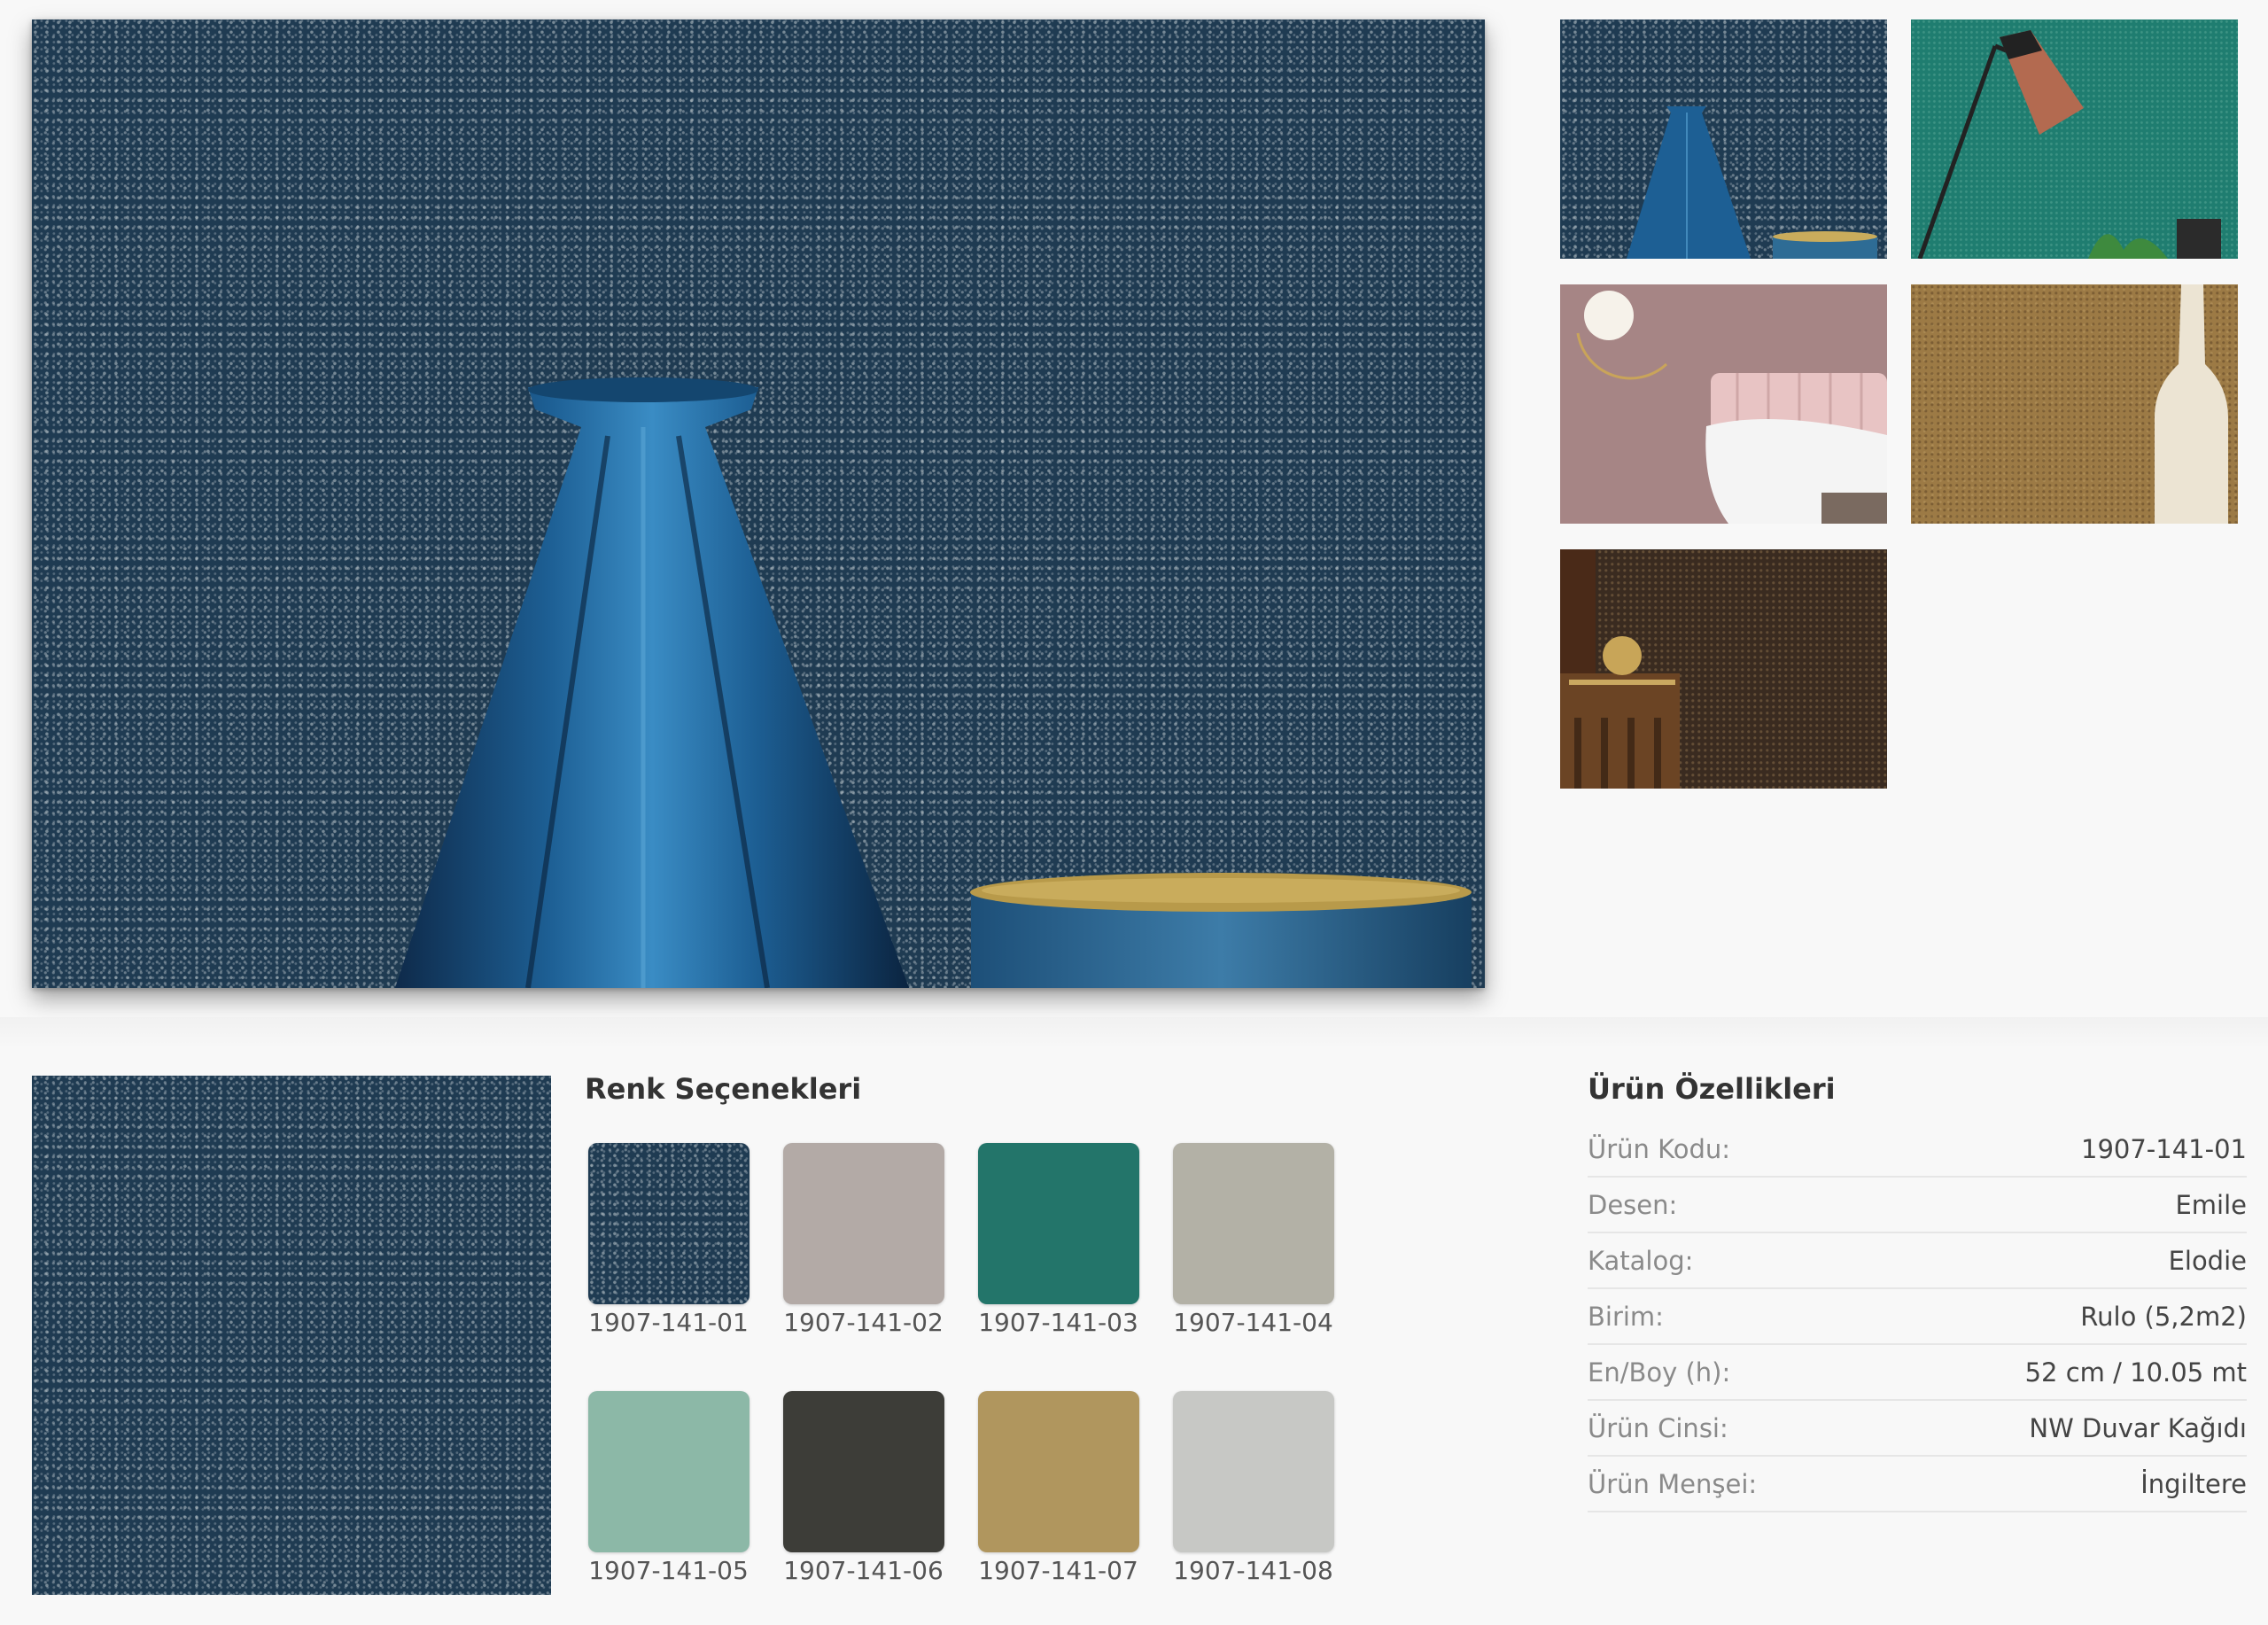 The height and width of the screenshot is (1625, 2268). Describe the element at coordinates (1917, 1429) in the screenshot. I see `spec-row-product-type: Ürün Cinsi: NW Duvar Kağıdı` at that location.